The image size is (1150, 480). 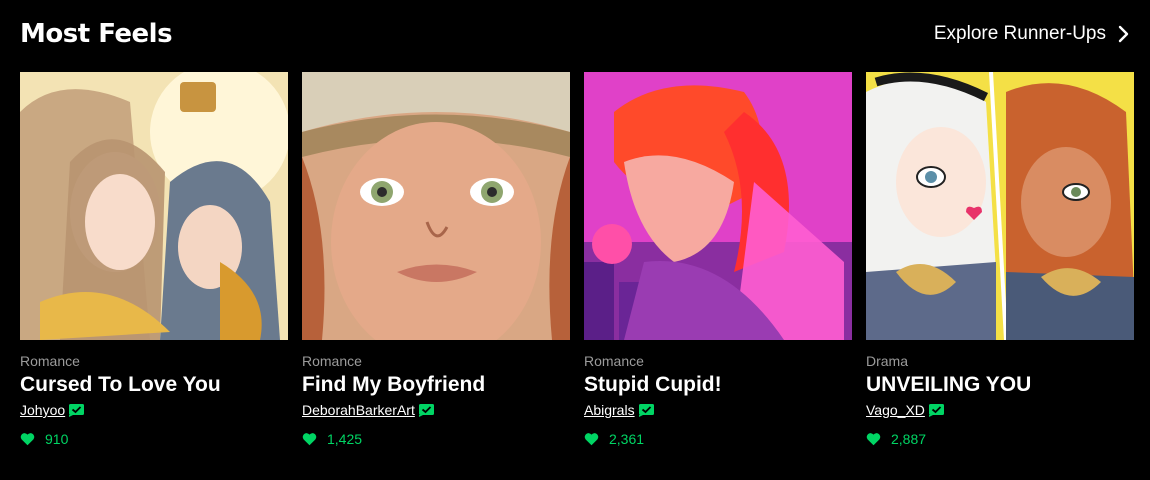 I want to click on likes-count: 910, so click(x=57, y=439).